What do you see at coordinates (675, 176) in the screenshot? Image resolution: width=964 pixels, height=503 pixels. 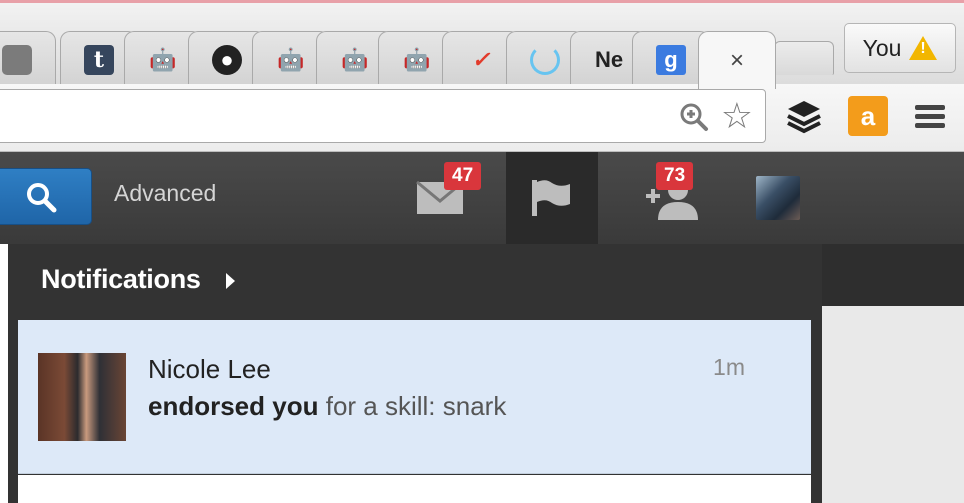 I see `invitations-badge: 73` at bounding box center [675, 176].